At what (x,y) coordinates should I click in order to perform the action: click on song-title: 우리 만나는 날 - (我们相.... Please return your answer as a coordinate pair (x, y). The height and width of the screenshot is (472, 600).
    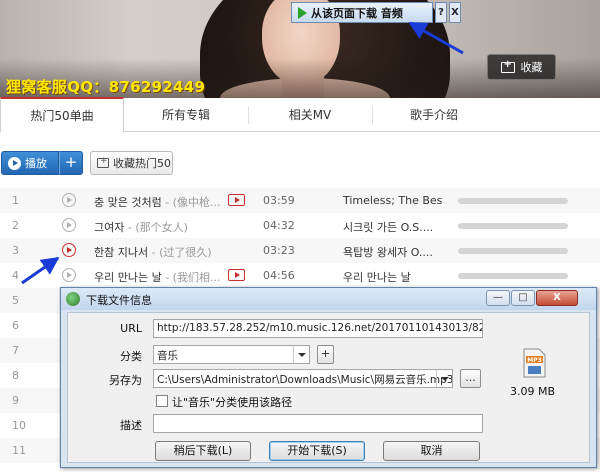
    Looking at the image, I should click on (158, 277).